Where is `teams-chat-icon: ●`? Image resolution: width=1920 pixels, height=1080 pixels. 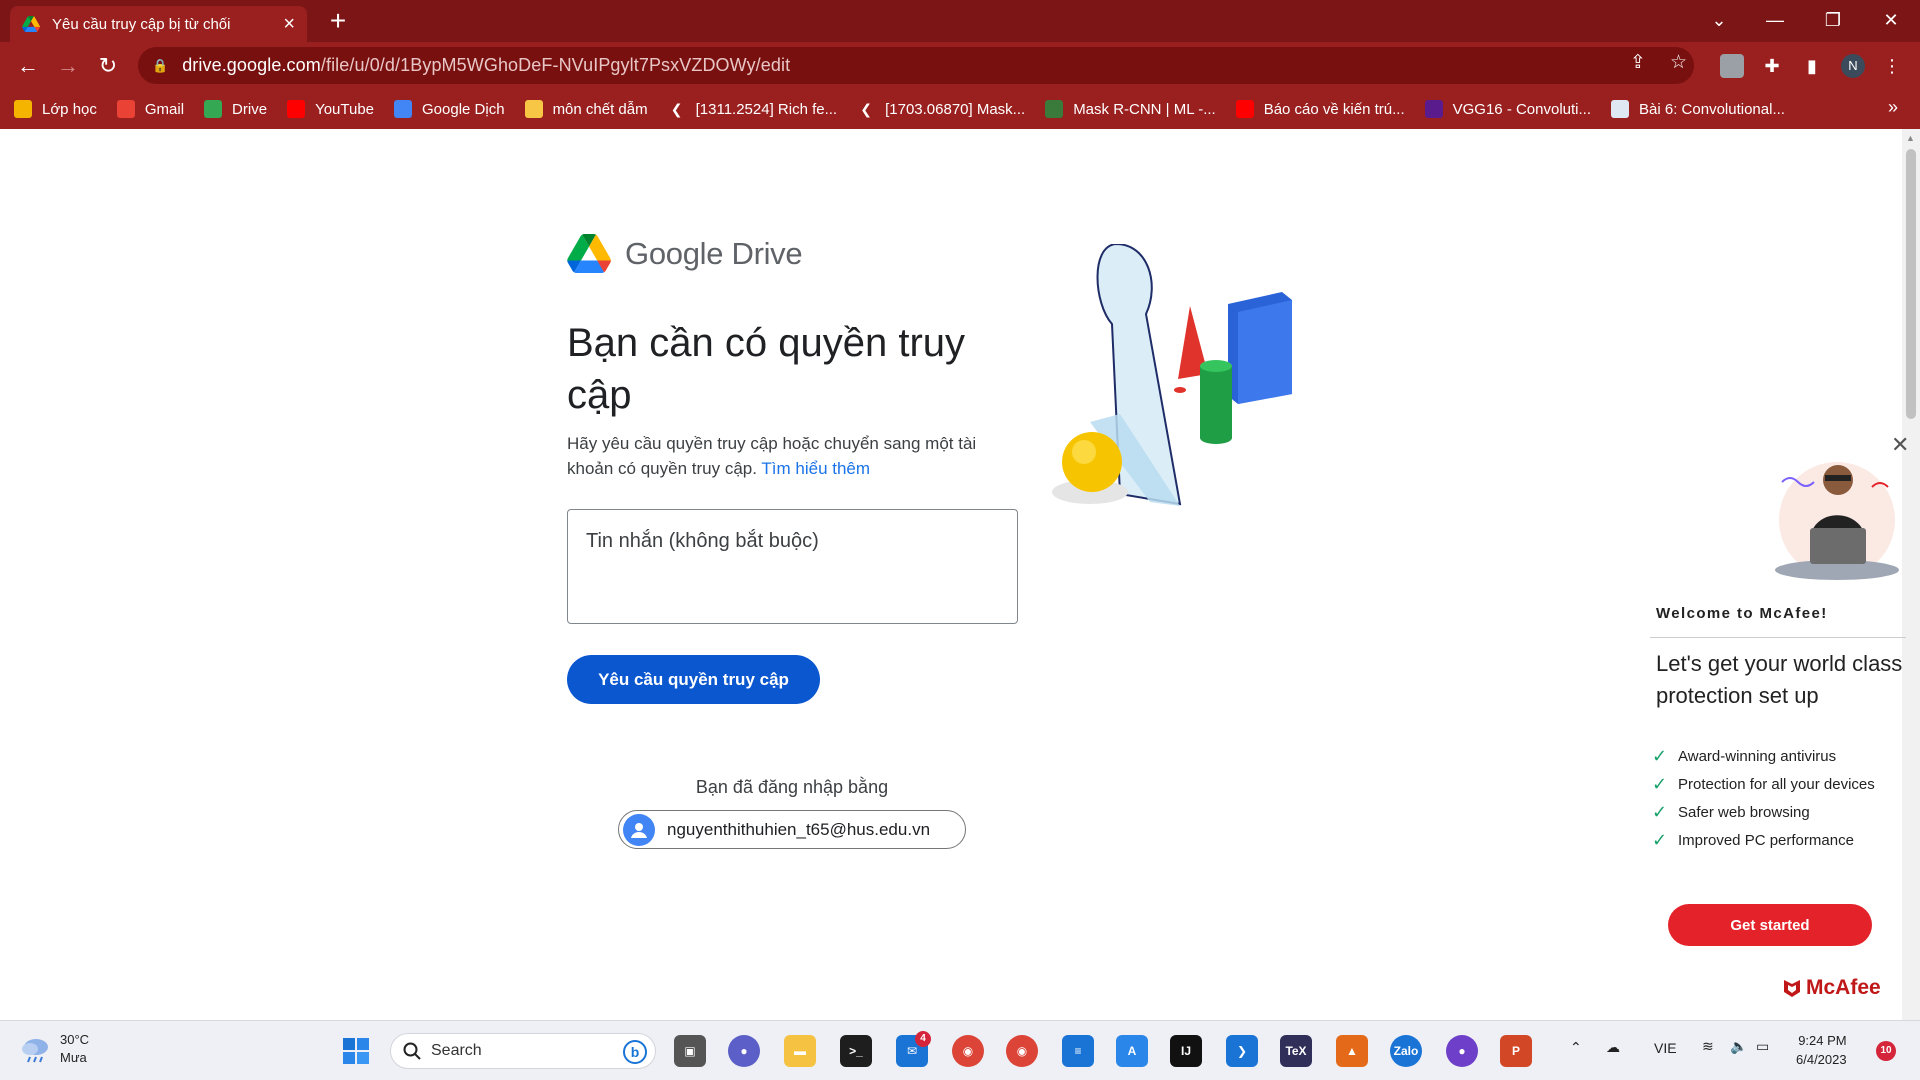
teams-chat-icon: ● is located at coordinates (744, 1051).